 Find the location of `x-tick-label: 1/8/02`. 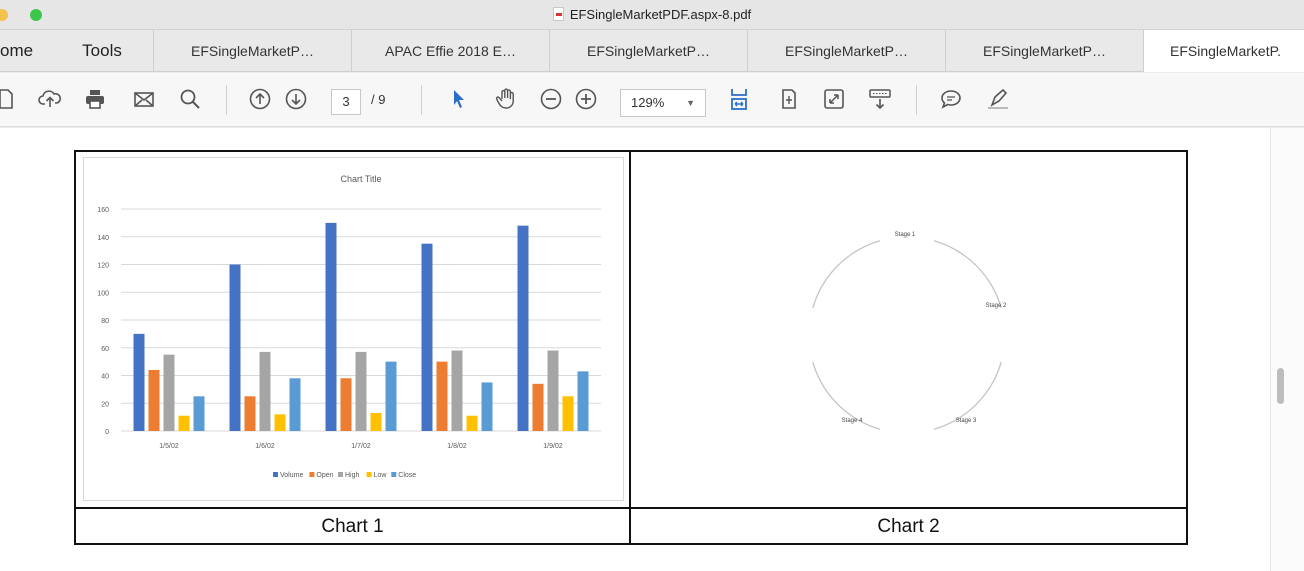

x-tick-label: 1/8/02 is located at coordinates (457, 446).